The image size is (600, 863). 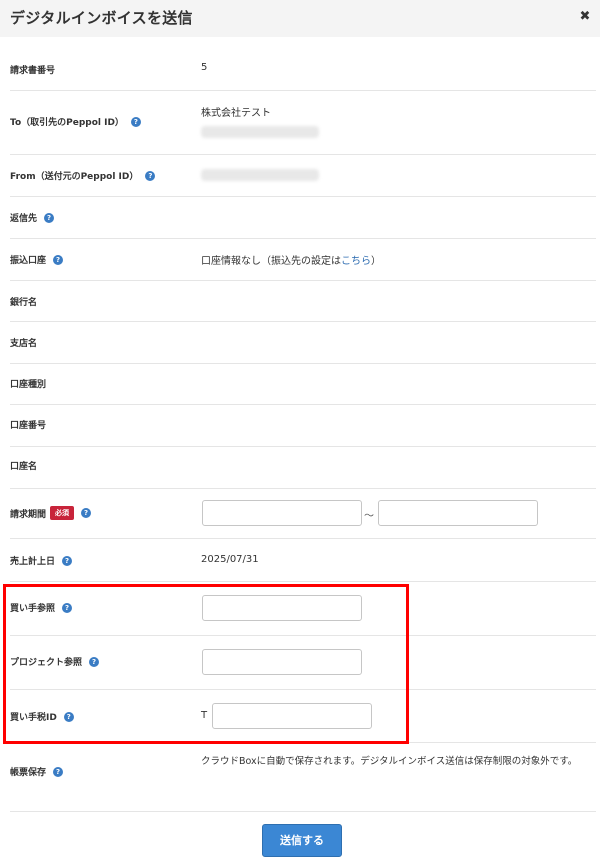 What do you see at coordinates (28, 385) in the screenshot?
I see `account-type-label: 口座種別` at bounding box center [28, 385].